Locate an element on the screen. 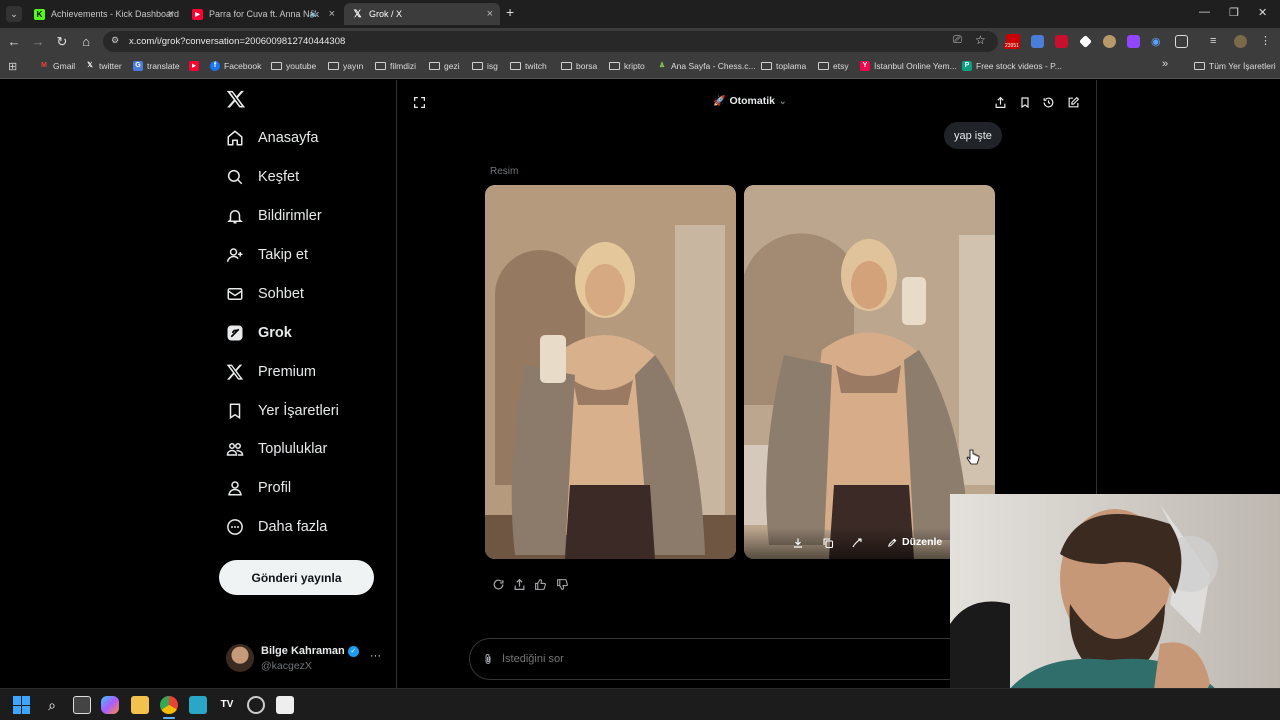 The image size is (1280, 720). thumbs-up-icon is located at coordinates (541, 585).